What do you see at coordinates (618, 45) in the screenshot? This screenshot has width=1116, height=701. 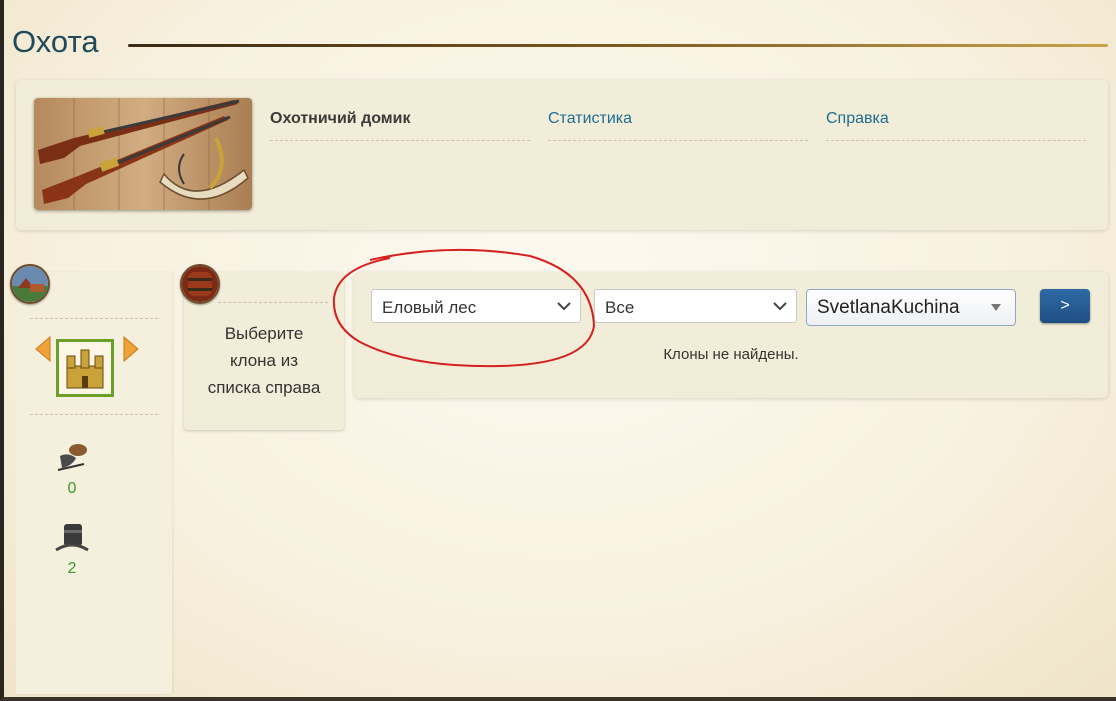 I see `title-divider` at bounding box center [618, 45].